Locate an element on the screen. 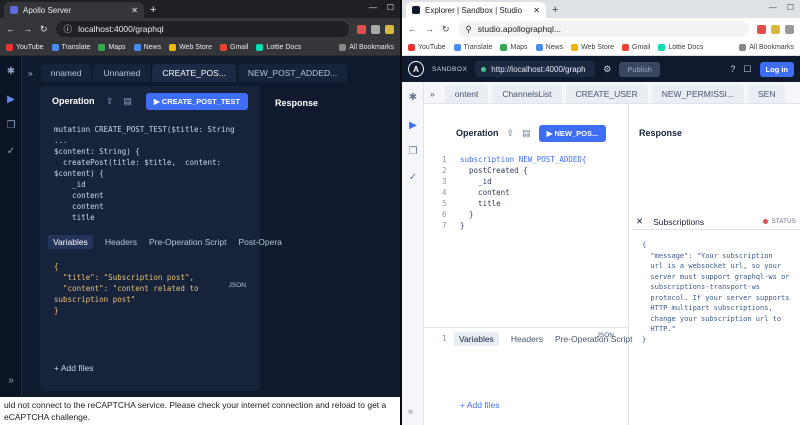 This screenshot has width=800, height=425. browser-tab: Explorer | Sandbox | Studio ✕ is located at coordinates (476, 10).